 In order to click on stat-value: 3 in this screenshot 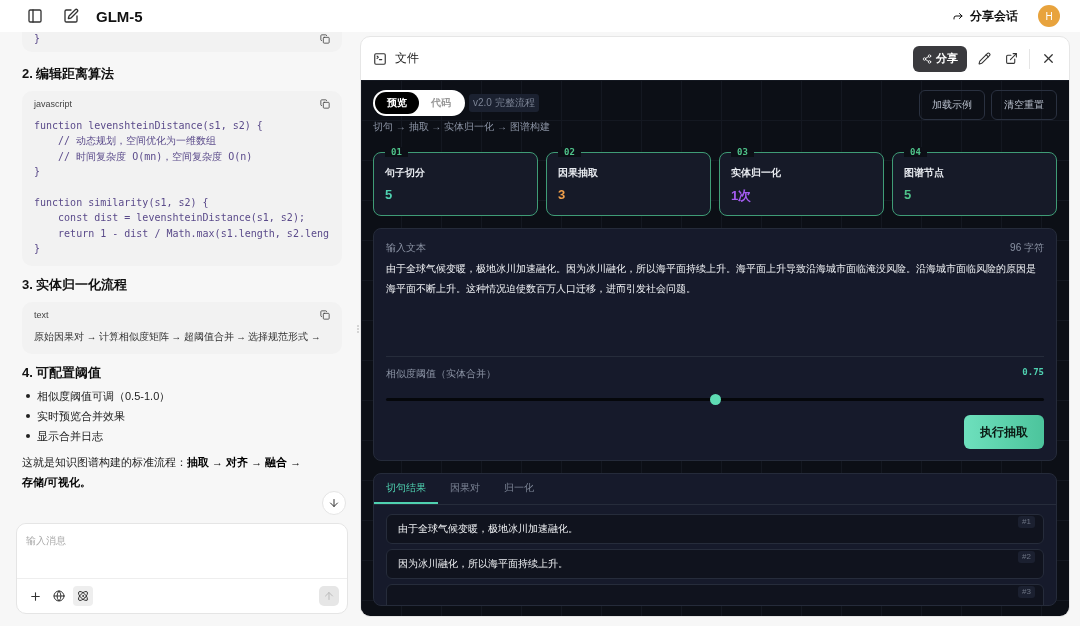, I will do `click(562, 194)`.